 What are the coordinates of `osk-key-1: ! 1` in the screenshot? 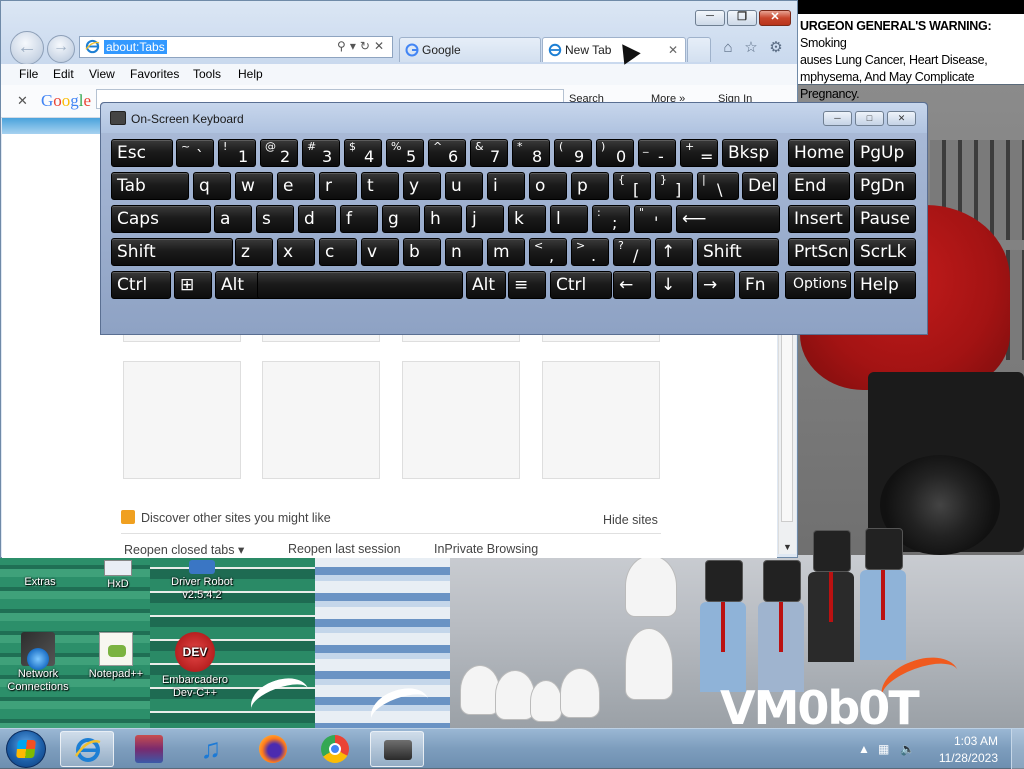 It's located at (237, 153).